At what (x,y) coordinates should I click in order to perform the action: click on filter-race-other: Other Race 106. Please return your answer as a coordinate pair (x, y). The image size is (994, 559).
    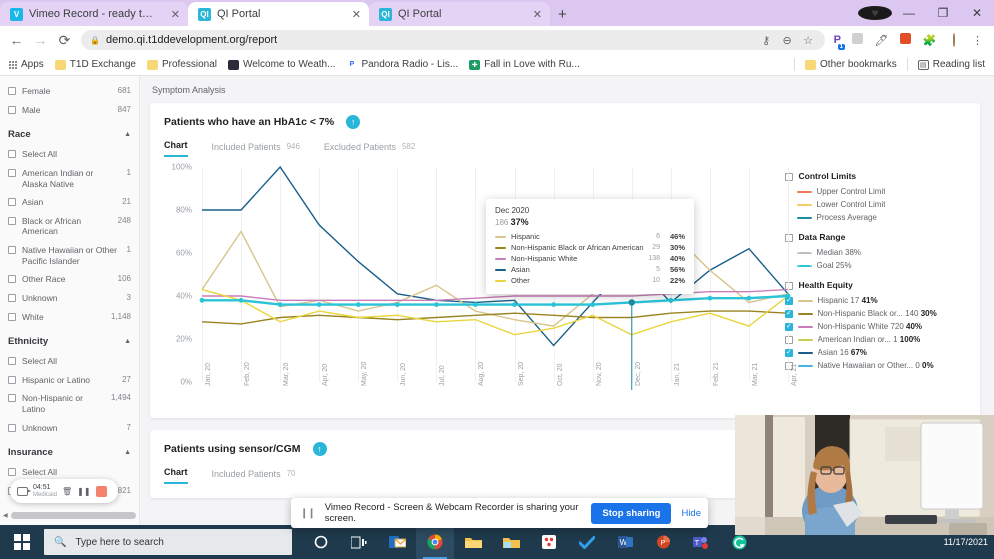
    Looking at the image, I should click on (69, 279).